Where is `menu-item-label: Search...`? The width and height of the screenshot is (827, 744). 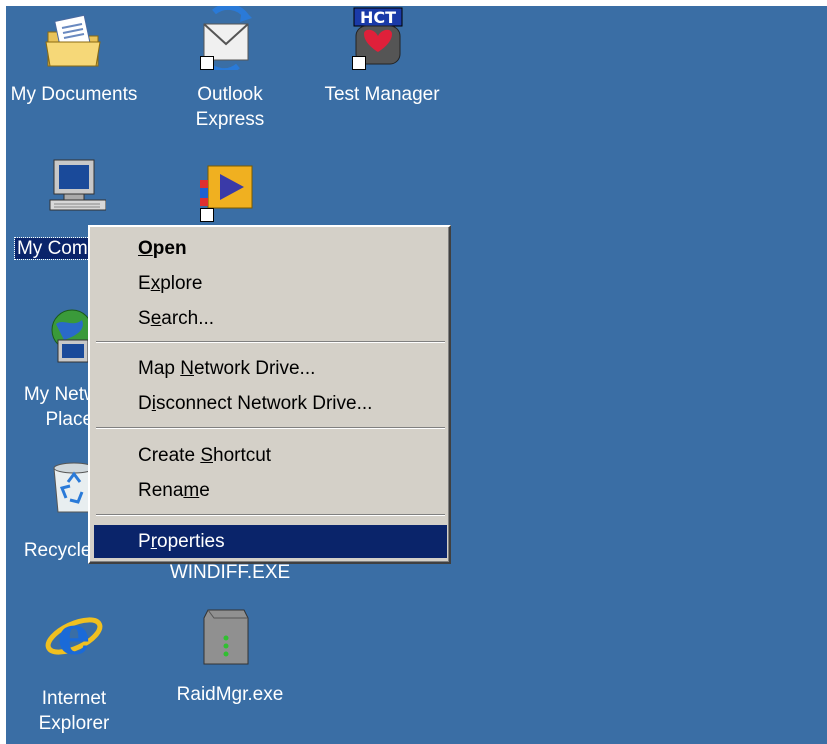
menu-item-label: Search... is located at coordinates (176, 318).